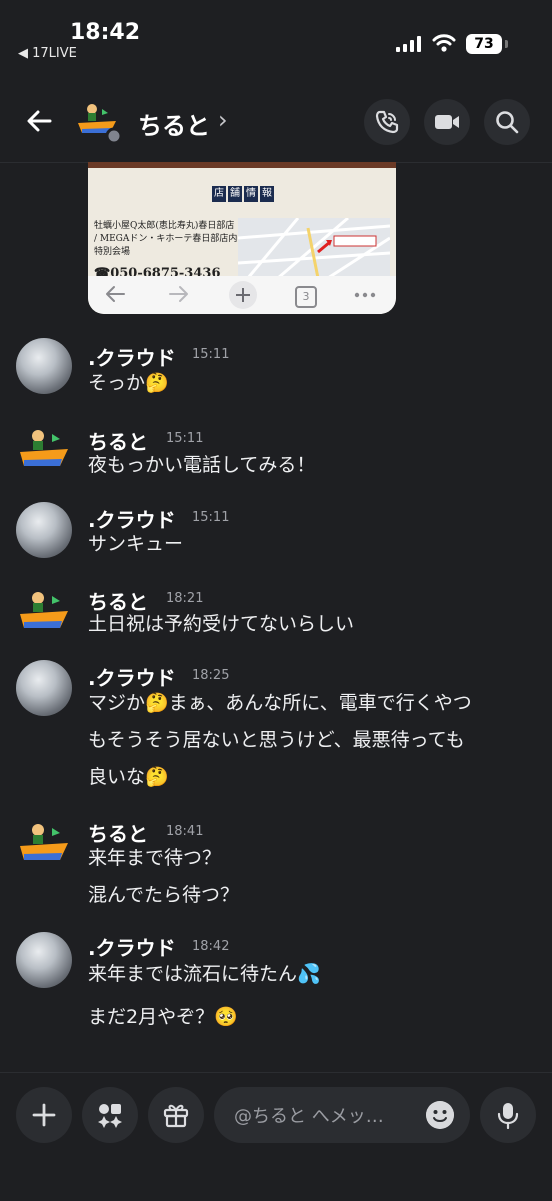 The image size is (552, 1201). Describe the element at coordinates (276, 740) in the screenshot. I see `message-text: もそうそう居ないと思うけど、最悪待っても` at that location.